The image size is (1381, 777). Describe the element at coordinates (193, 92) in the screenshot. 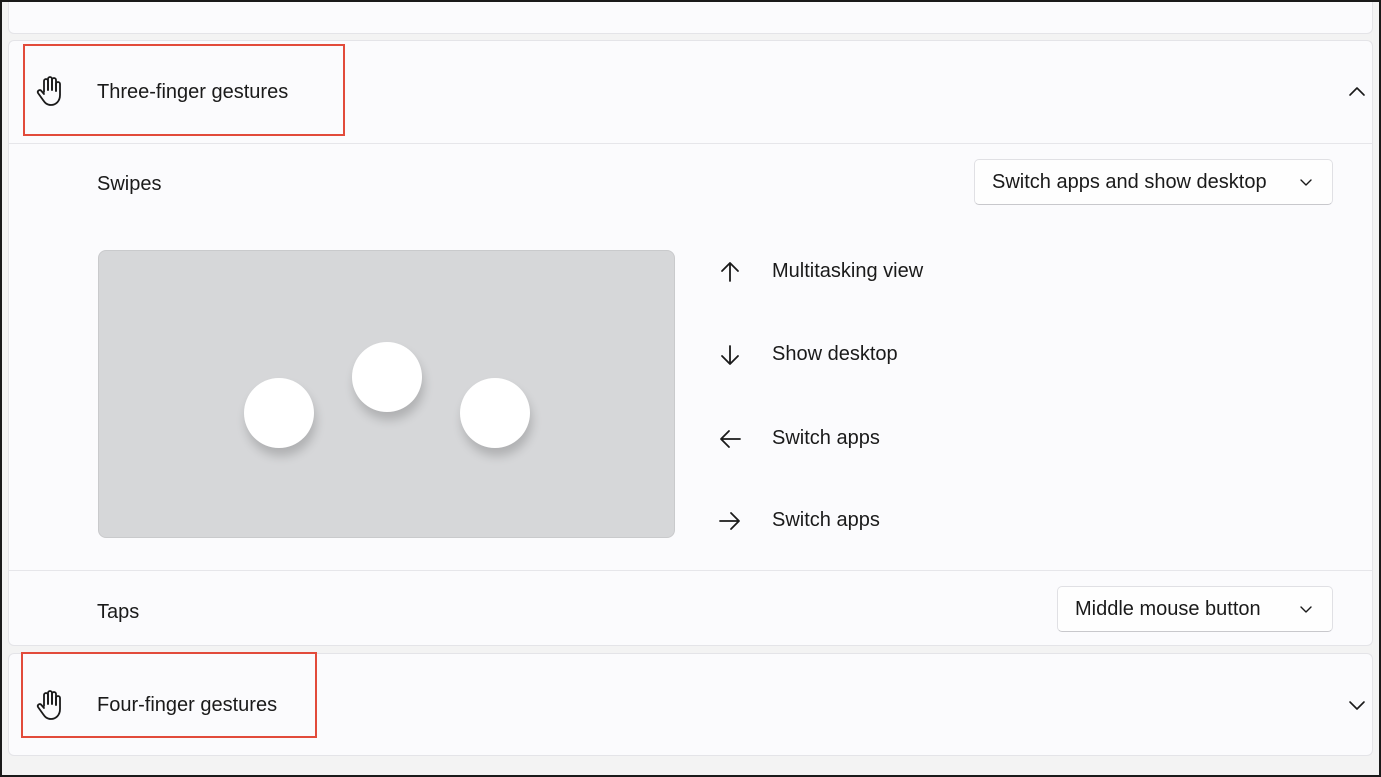

I see `three-finger-gestures-title: Three-finger gestures` at that location.